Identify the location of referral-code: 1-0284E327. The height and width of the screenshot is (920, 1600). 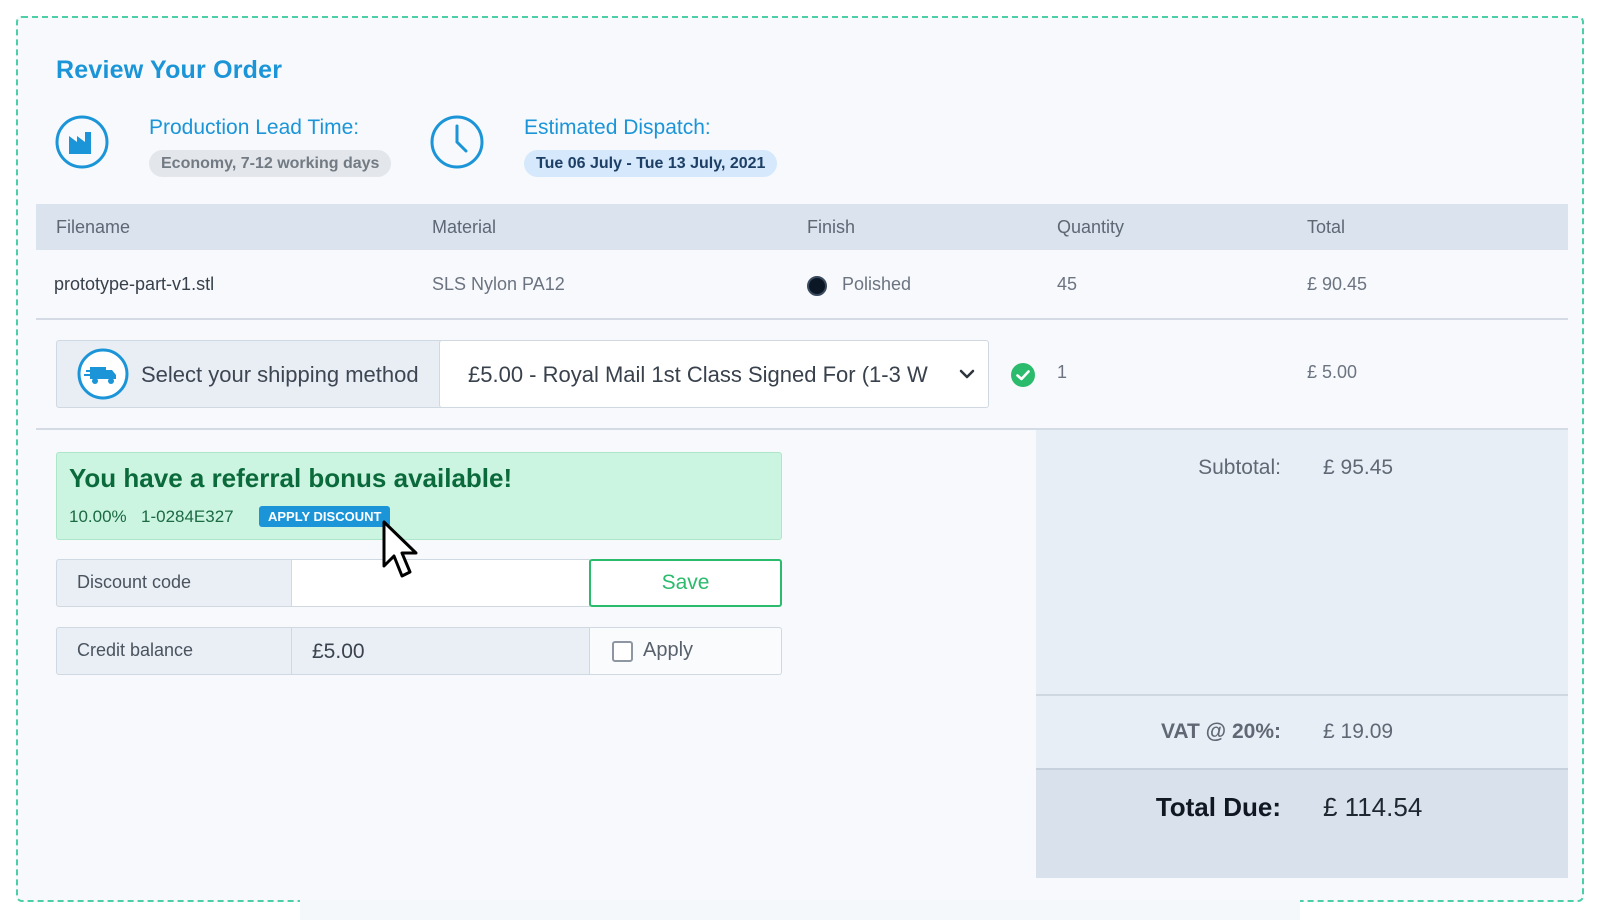
(187, 516).